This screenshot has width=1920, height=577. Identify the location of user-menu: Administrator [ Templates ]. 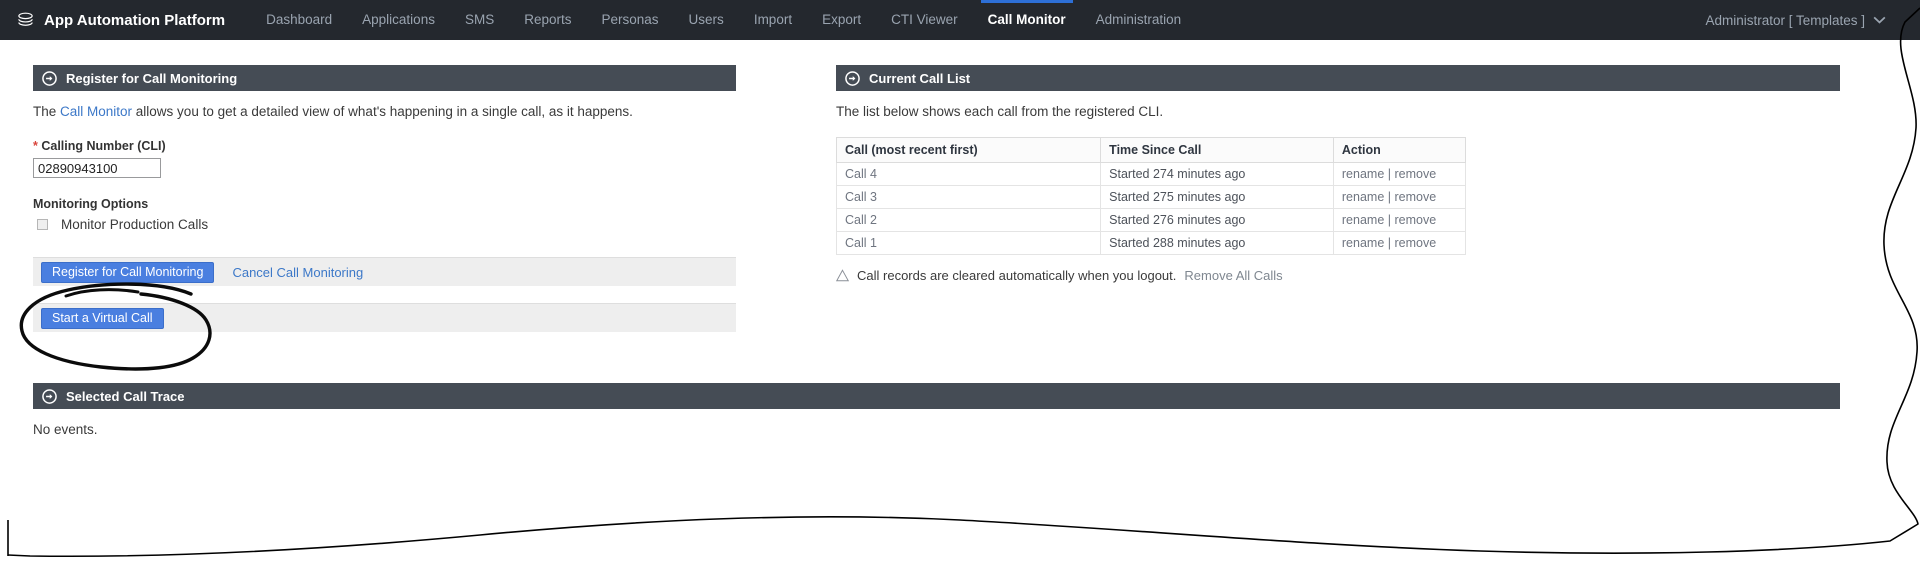
(1812, 20).